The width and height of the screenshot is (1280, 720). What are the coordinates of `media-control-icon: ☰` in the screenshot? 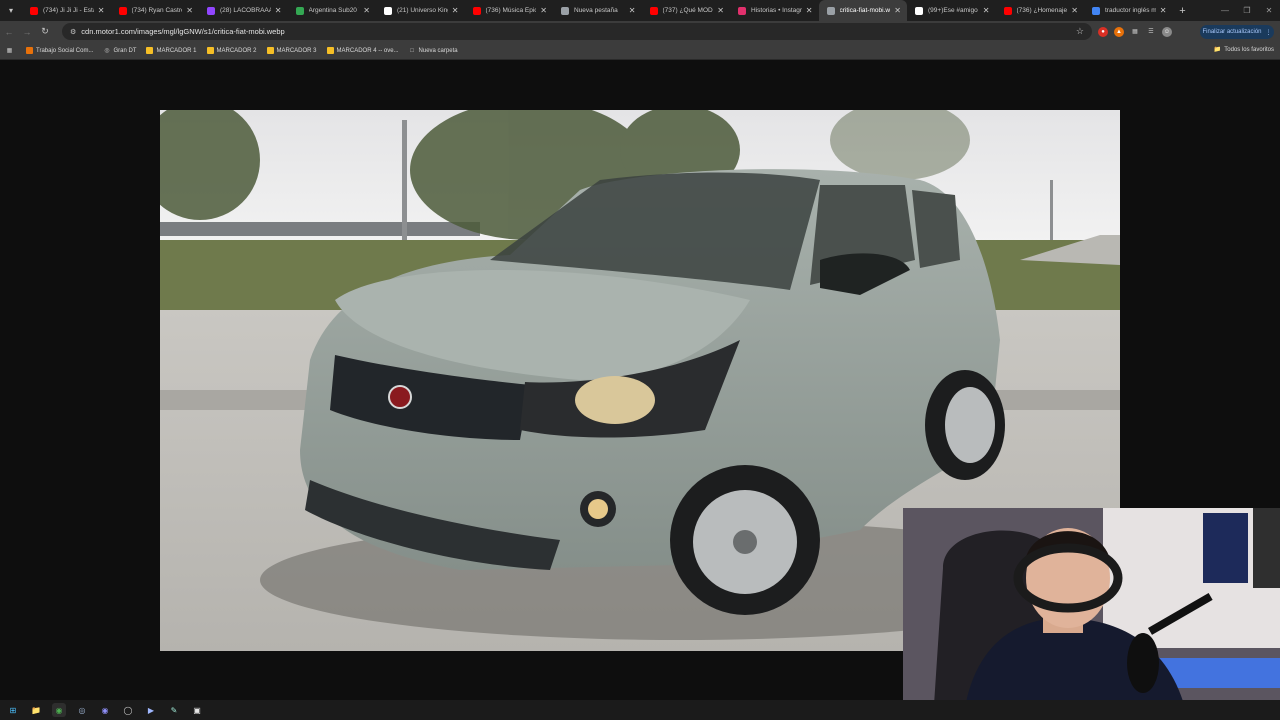 It's located at (1151, 32).